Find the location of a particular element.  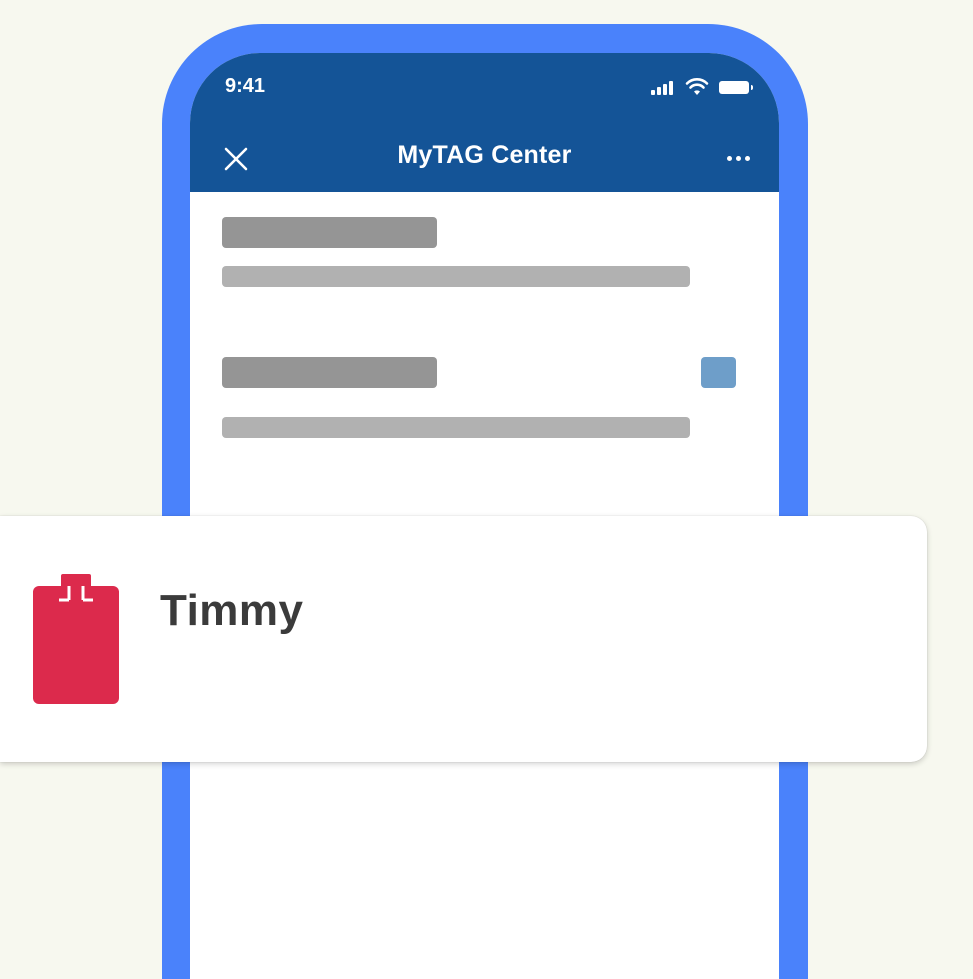

app-header: 9:41 MyTAG Center is located at coordinates (484, 122).